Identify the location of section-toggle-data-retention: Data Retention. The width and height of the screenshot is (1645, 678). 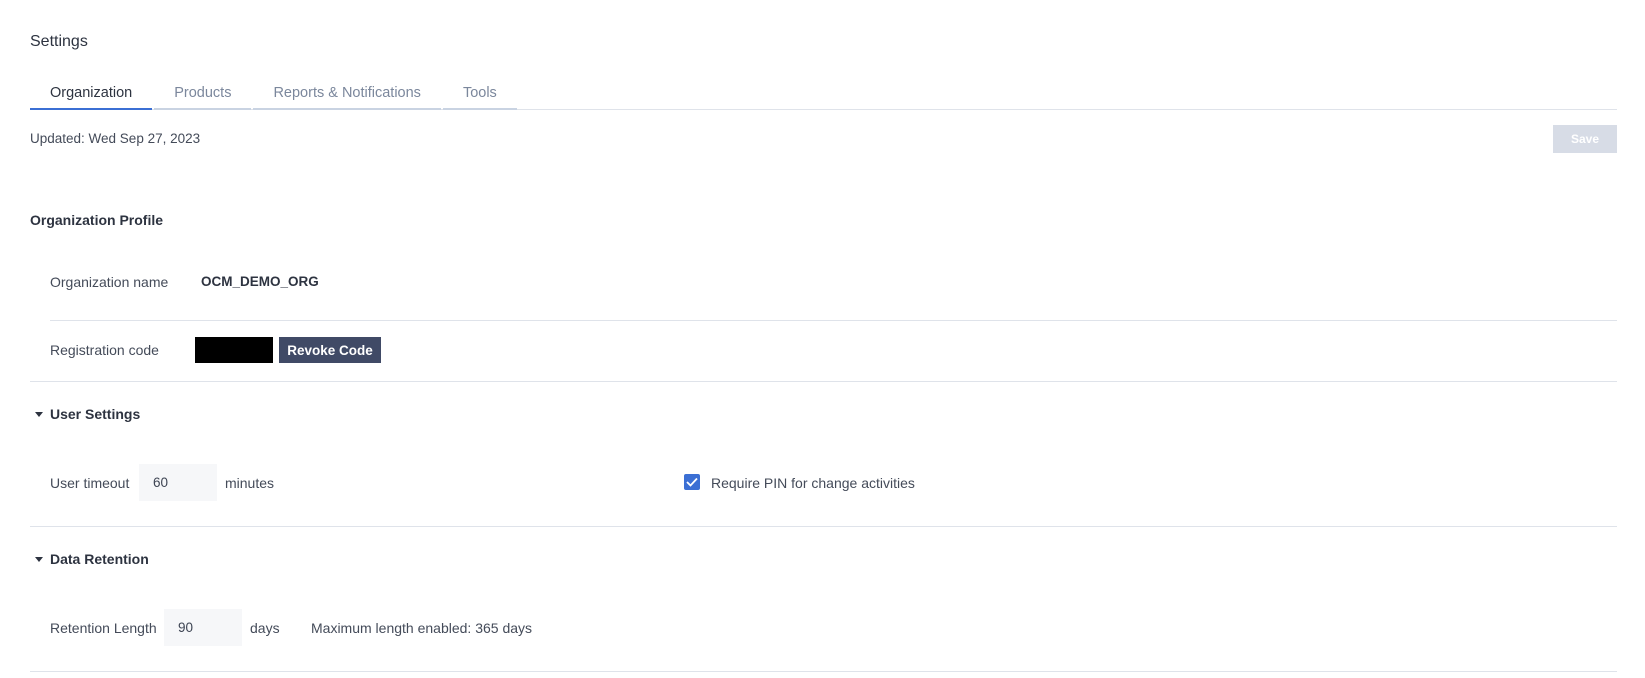
(92, 559).